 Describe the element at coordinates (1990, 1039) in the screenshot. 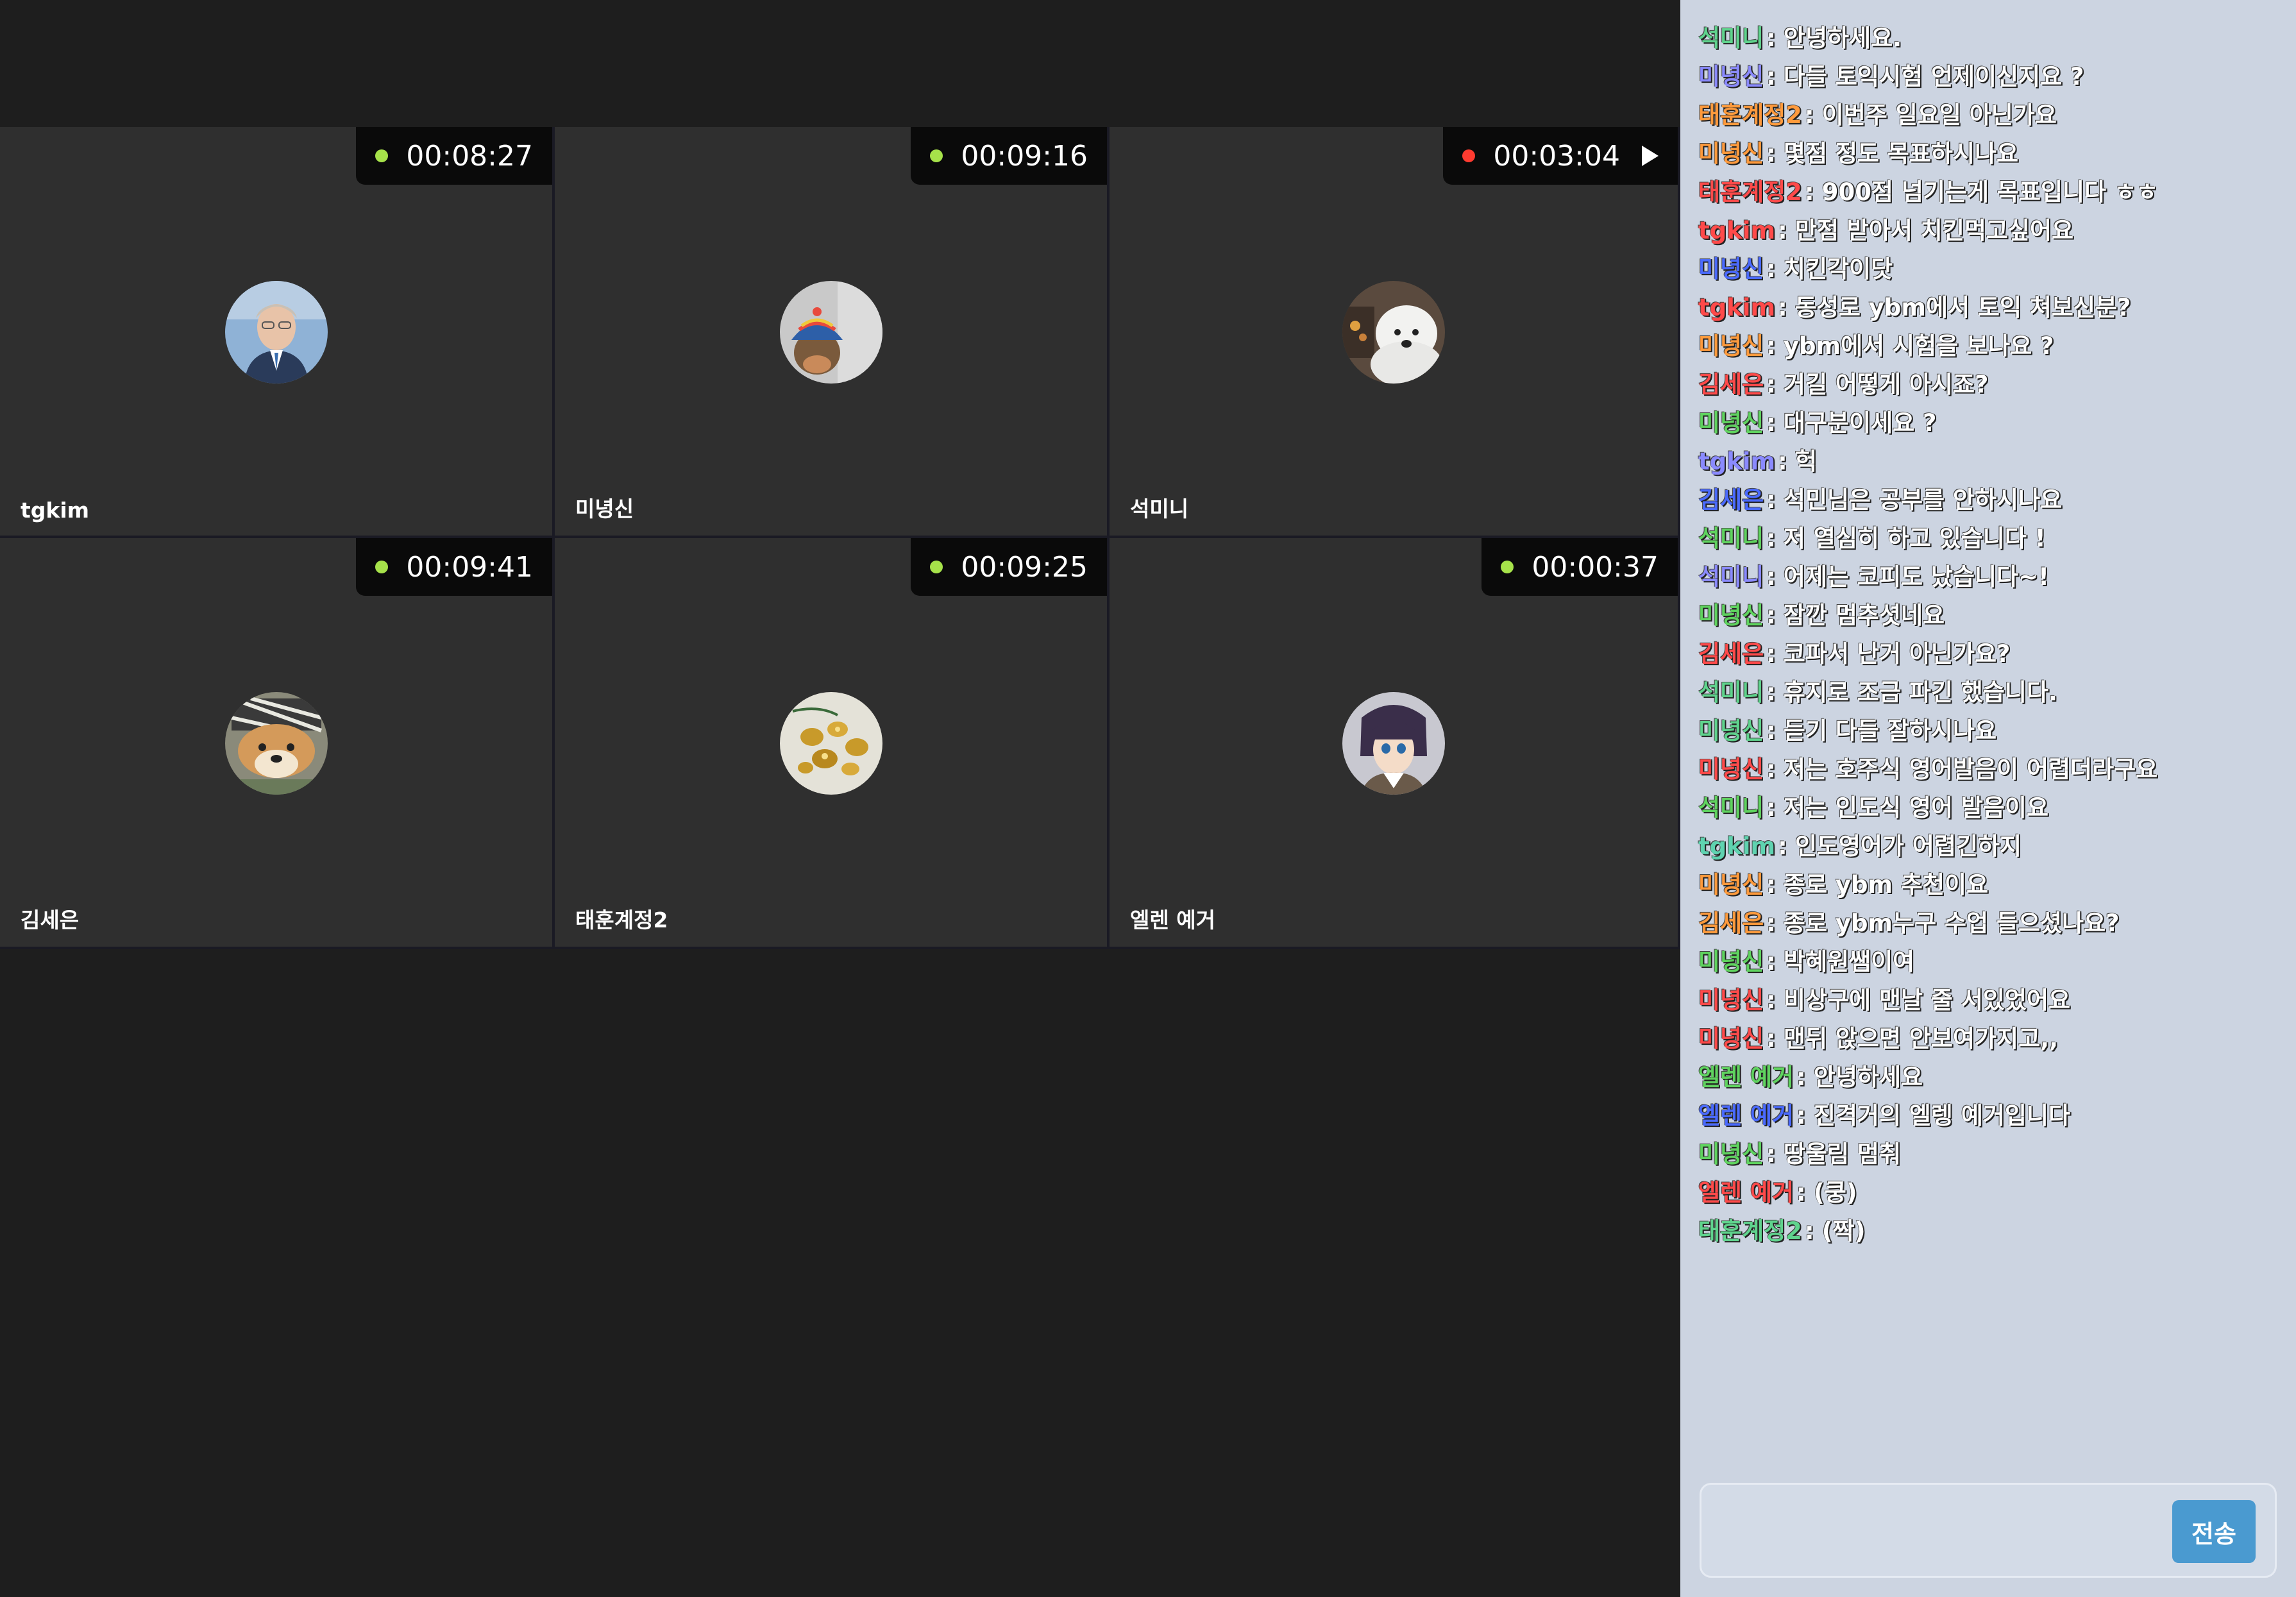

I see `chat-message: 미녕신: 맨뒤 앉으면 안보여가지고,,` at that location.